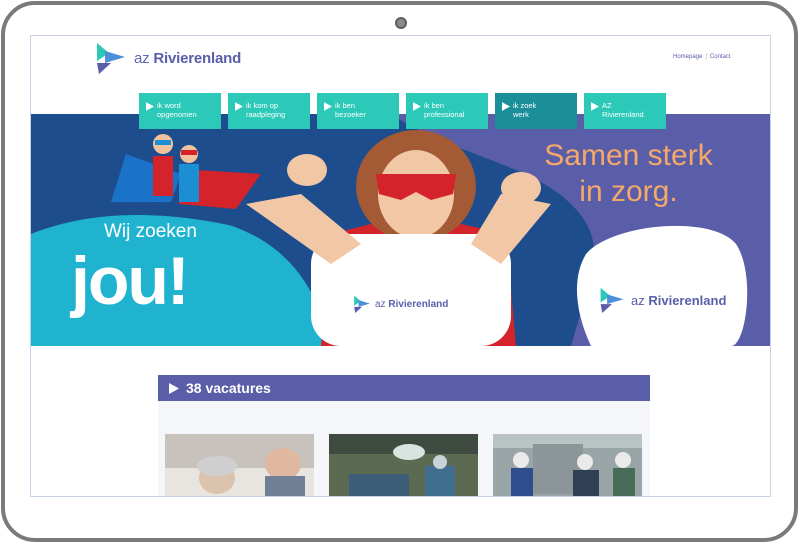 The width and height of the screenshot is (800, 544). Describe the element at coordinates (720, 57) in the screenshot. I see `contact-link: Contact` at that location.